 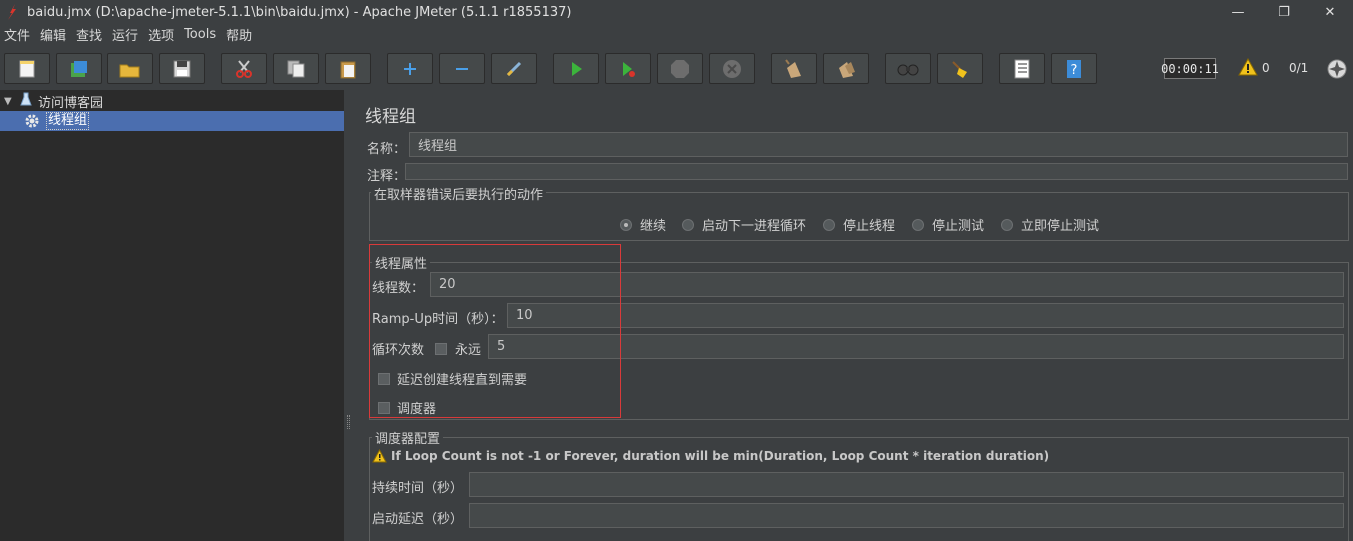 I want to click on search-icon, so click(x=908, y=69).